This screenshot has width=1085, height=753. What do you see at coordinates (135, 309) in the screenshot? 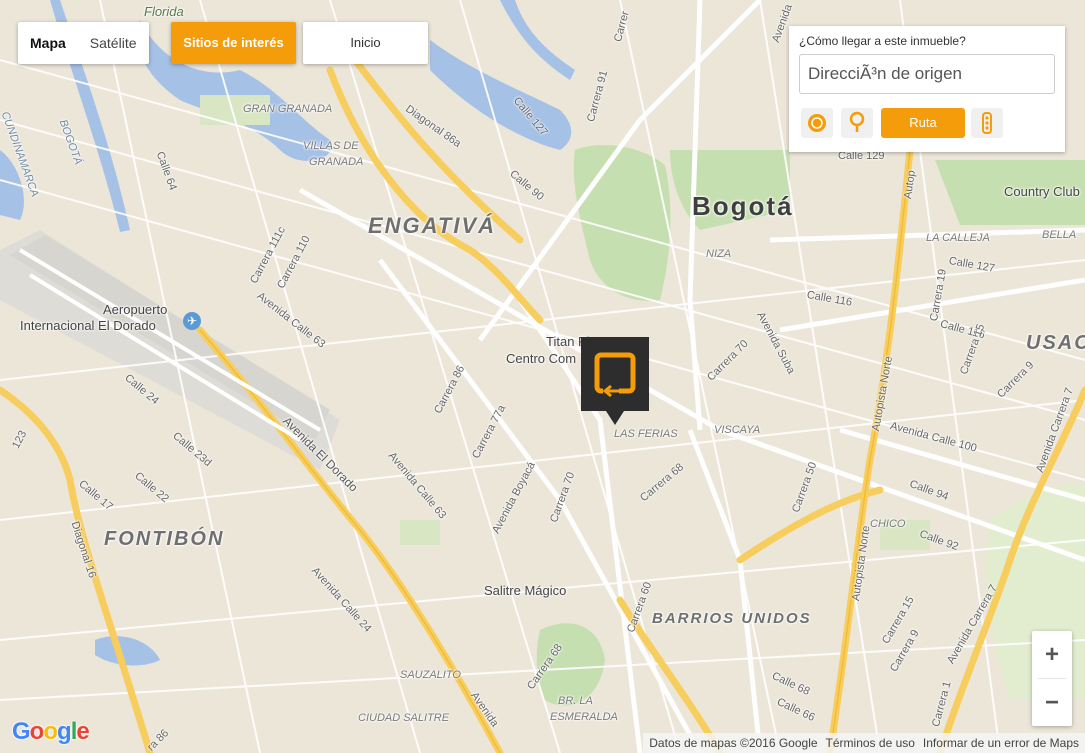
I see `poi-aeropuerto: Aeropuerto` at bounding box center [135, 309].